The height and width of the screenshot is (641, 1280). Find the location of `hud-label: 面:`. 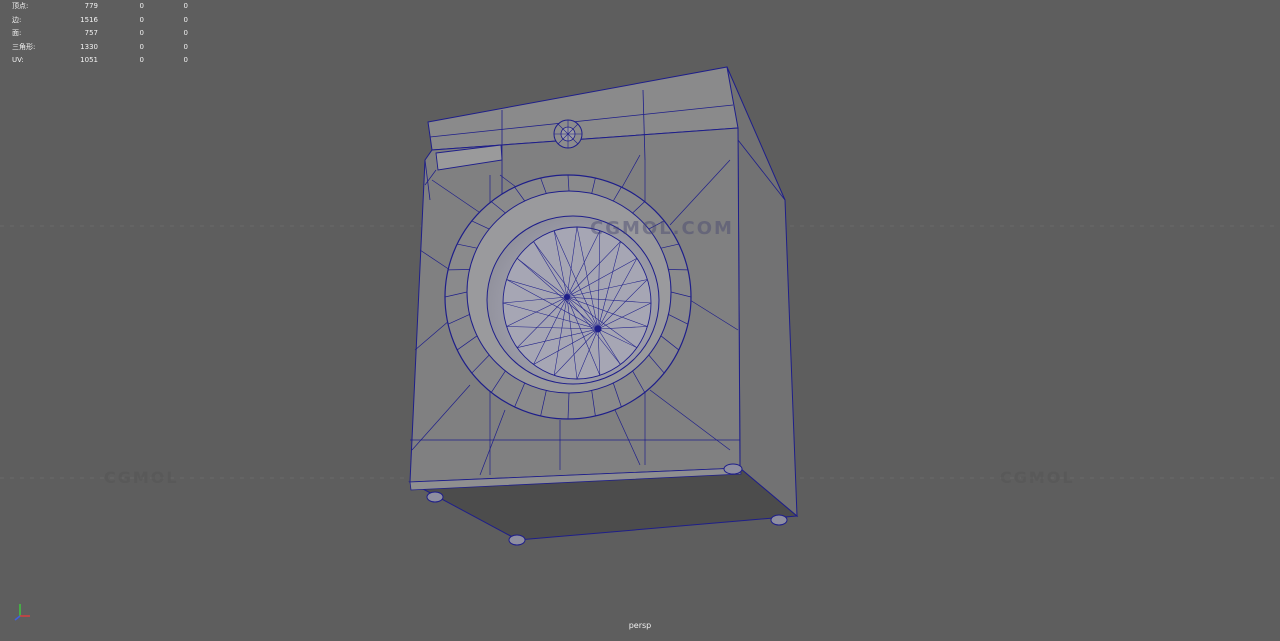

hud-label: 面: is located at coordinates (16, 34).